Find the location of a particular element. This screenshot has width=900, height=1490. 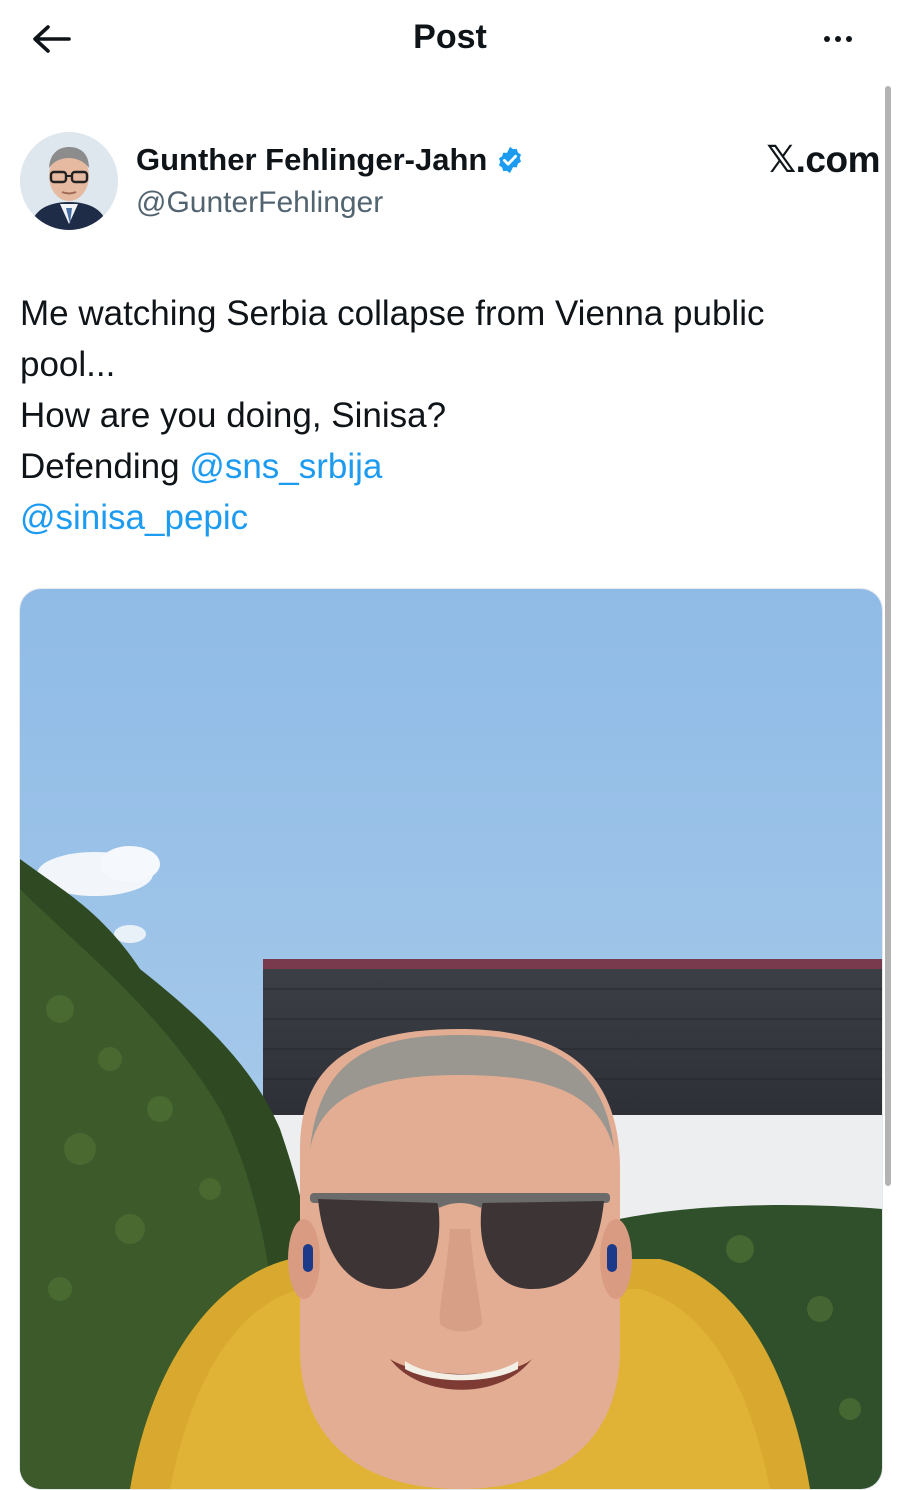

verified-badge-icon is located at coordinates (510, 160).